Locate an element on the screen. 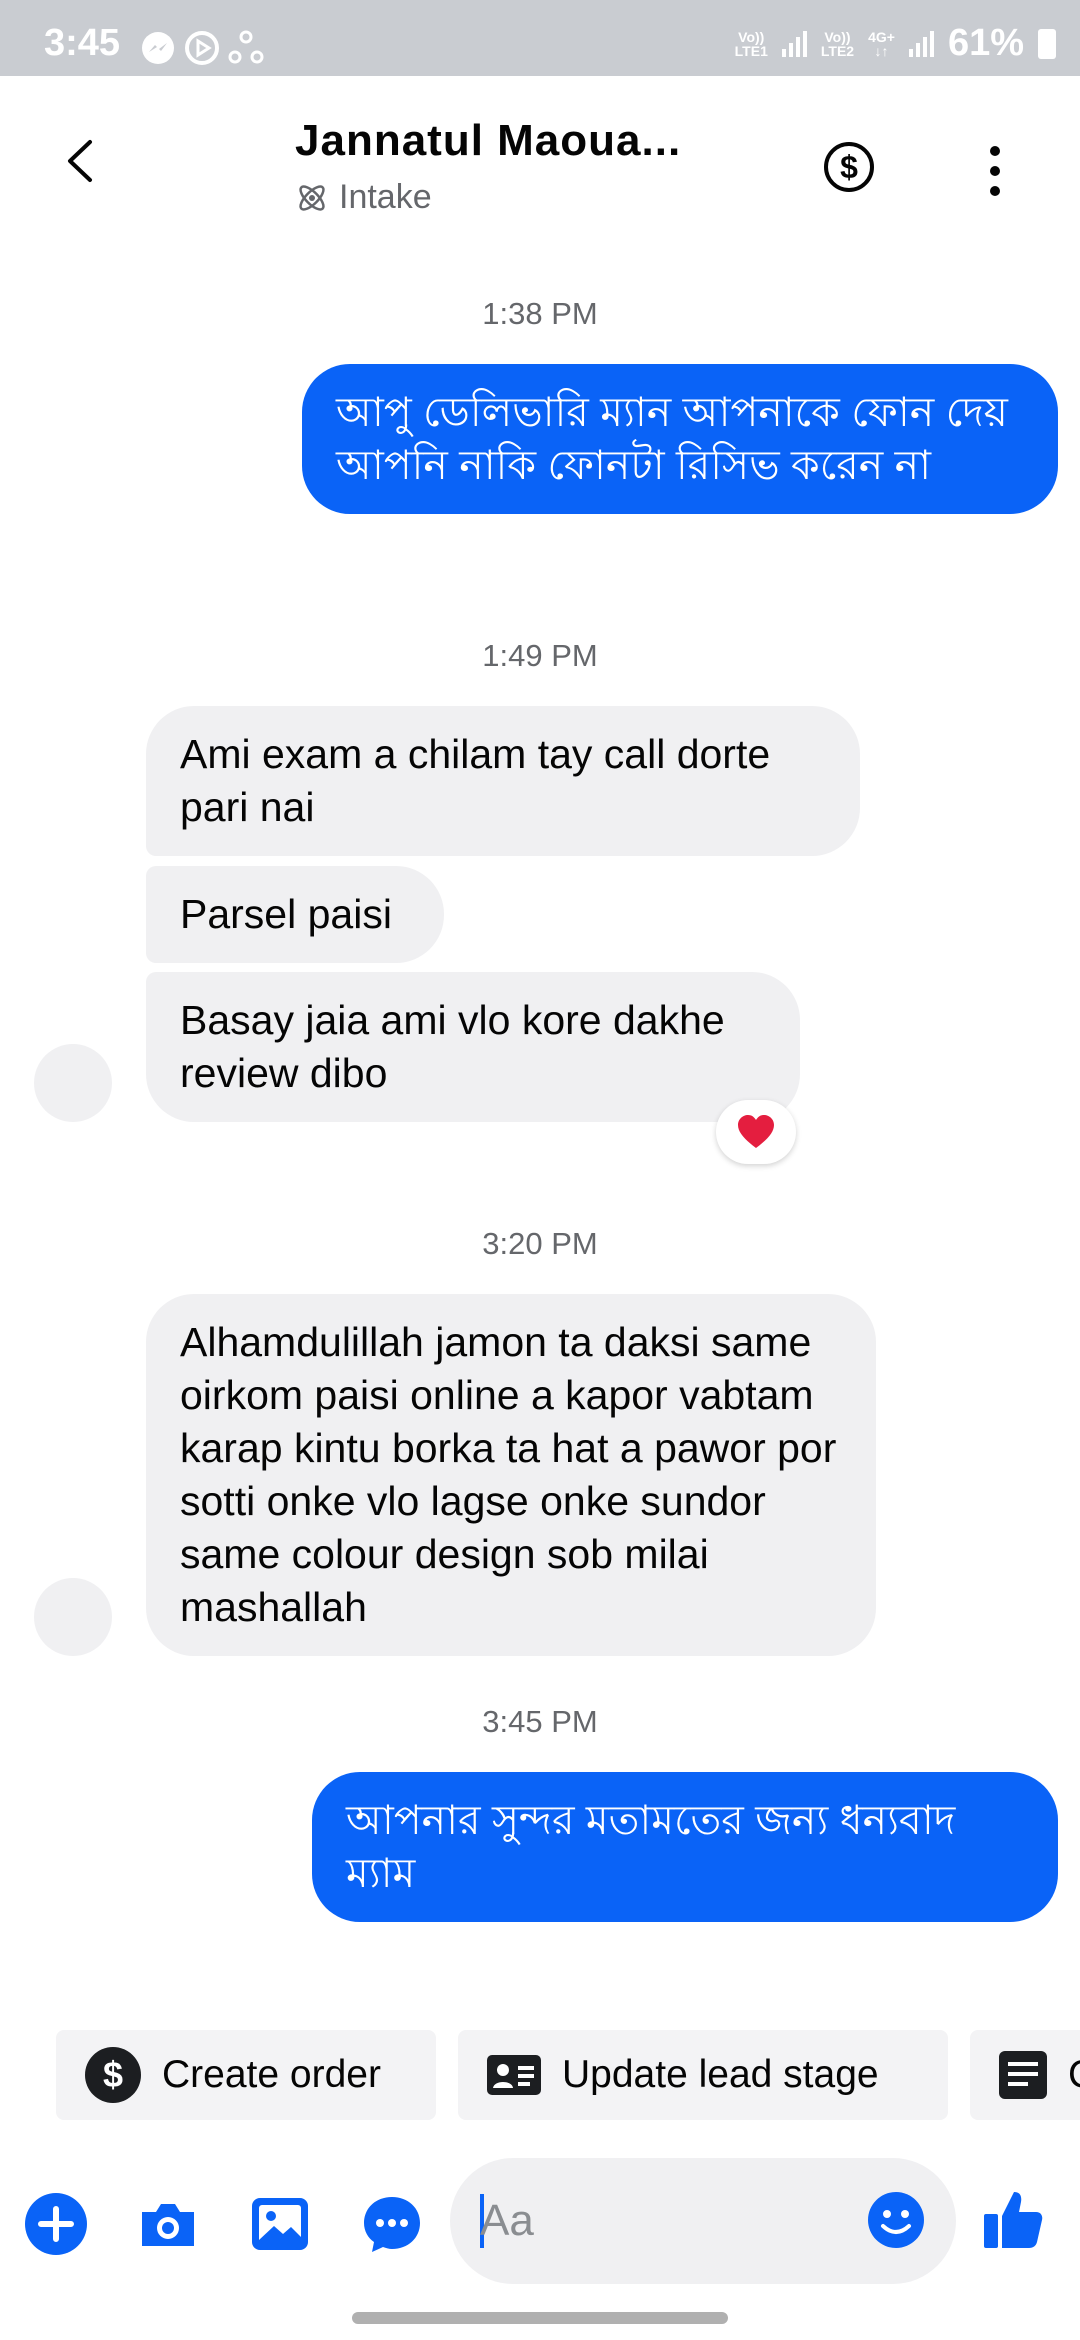 This screenshot has width=1080, height=2340. gallery-icon is located at coordinates (280, 2224).